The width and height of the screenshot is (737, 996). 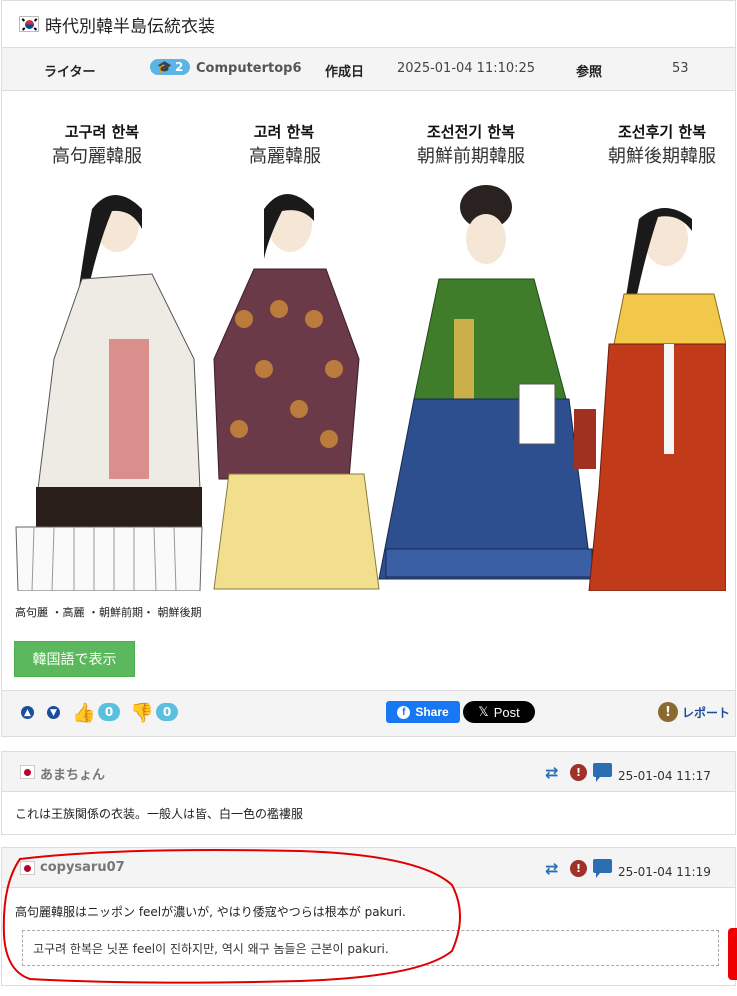 I want to click on panel-1-hangul: 고구려 한복, so click(x=102, y=132).